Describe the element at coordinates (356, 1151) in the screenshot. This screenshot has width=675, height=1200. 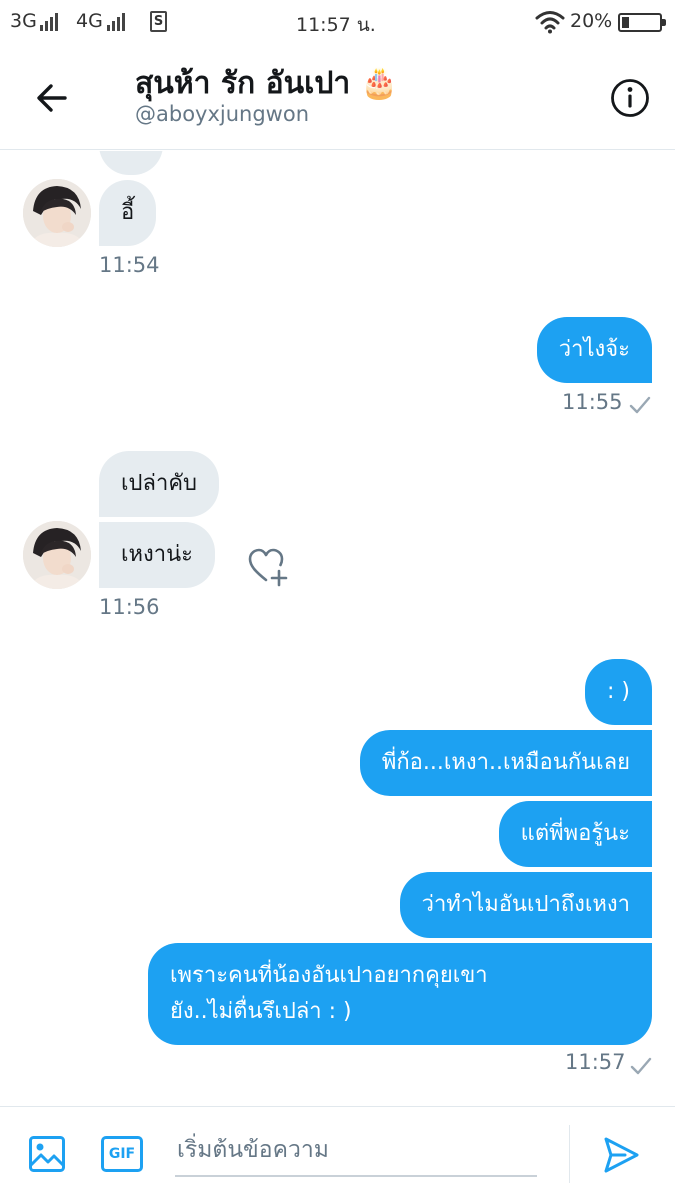
I see `message-input` at that location.